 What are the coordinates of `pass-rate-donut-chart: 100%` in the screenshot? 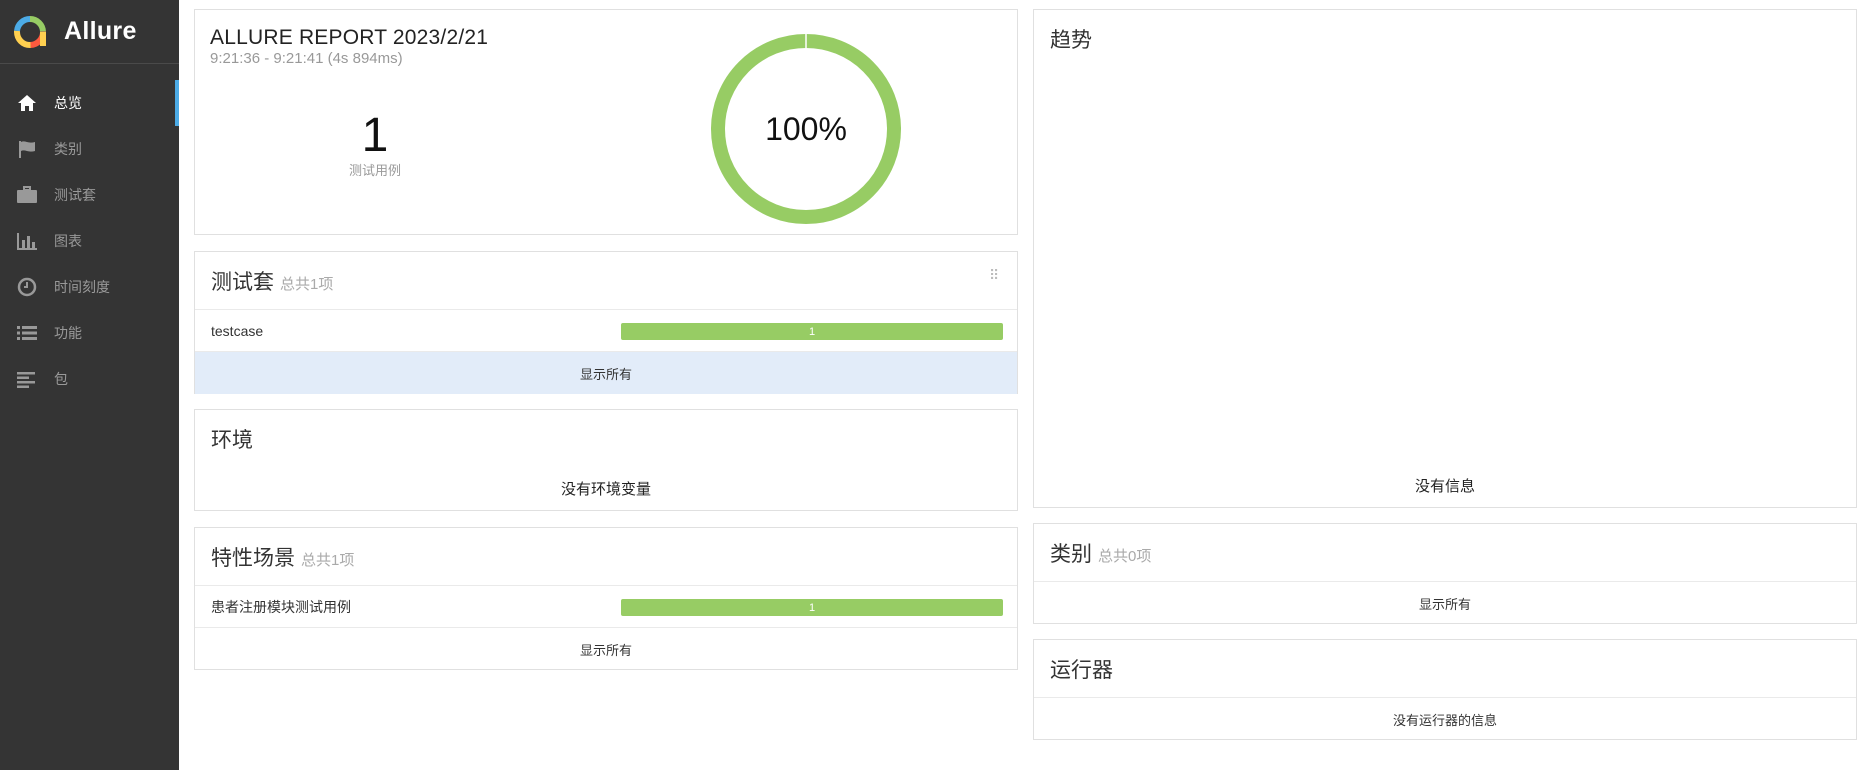 It's located at (806, 129).